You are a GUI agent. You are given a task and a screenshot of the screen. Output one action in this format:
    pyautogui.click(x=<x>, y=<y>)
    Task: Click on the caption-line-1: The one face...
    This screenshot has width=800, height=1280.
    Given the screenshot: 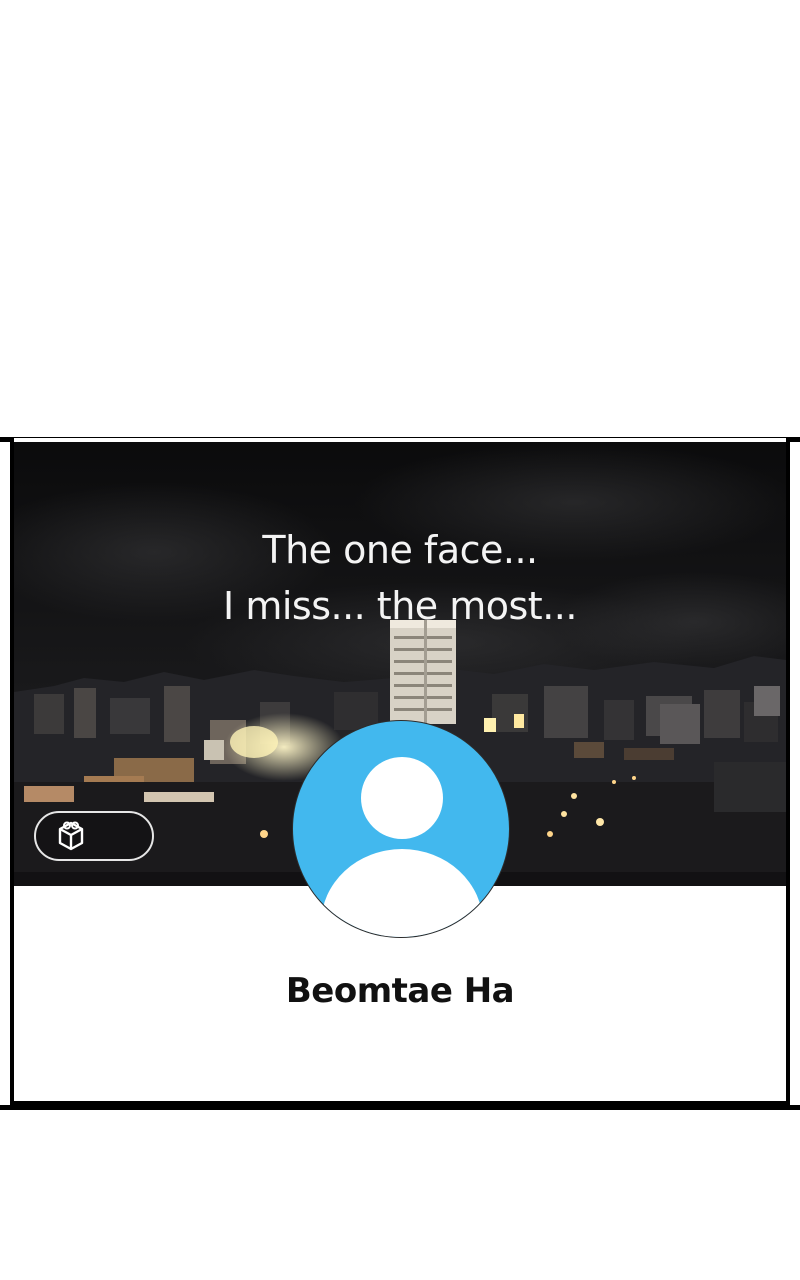 What is the action you would take?
    pyautogui.click(x=400, y=550)
    